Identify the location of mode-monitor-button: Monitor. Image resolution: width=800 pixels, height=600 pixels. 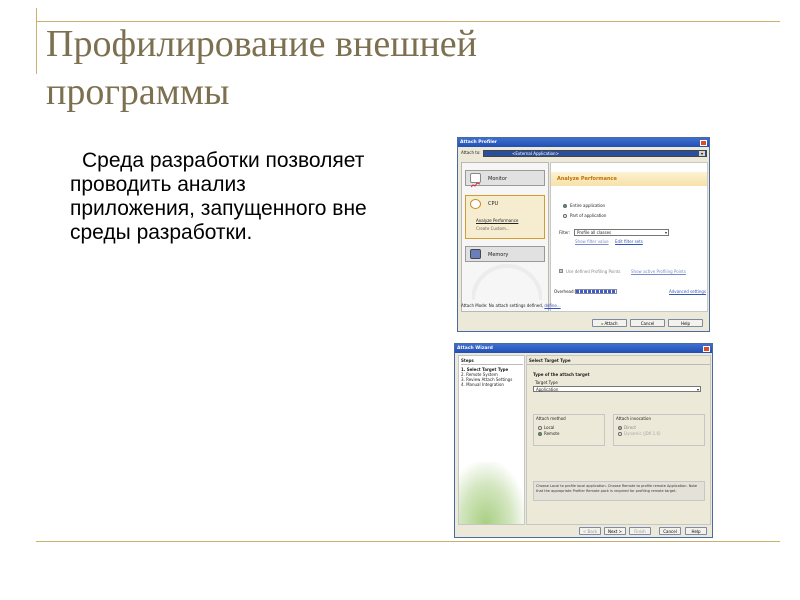
(505, 179).